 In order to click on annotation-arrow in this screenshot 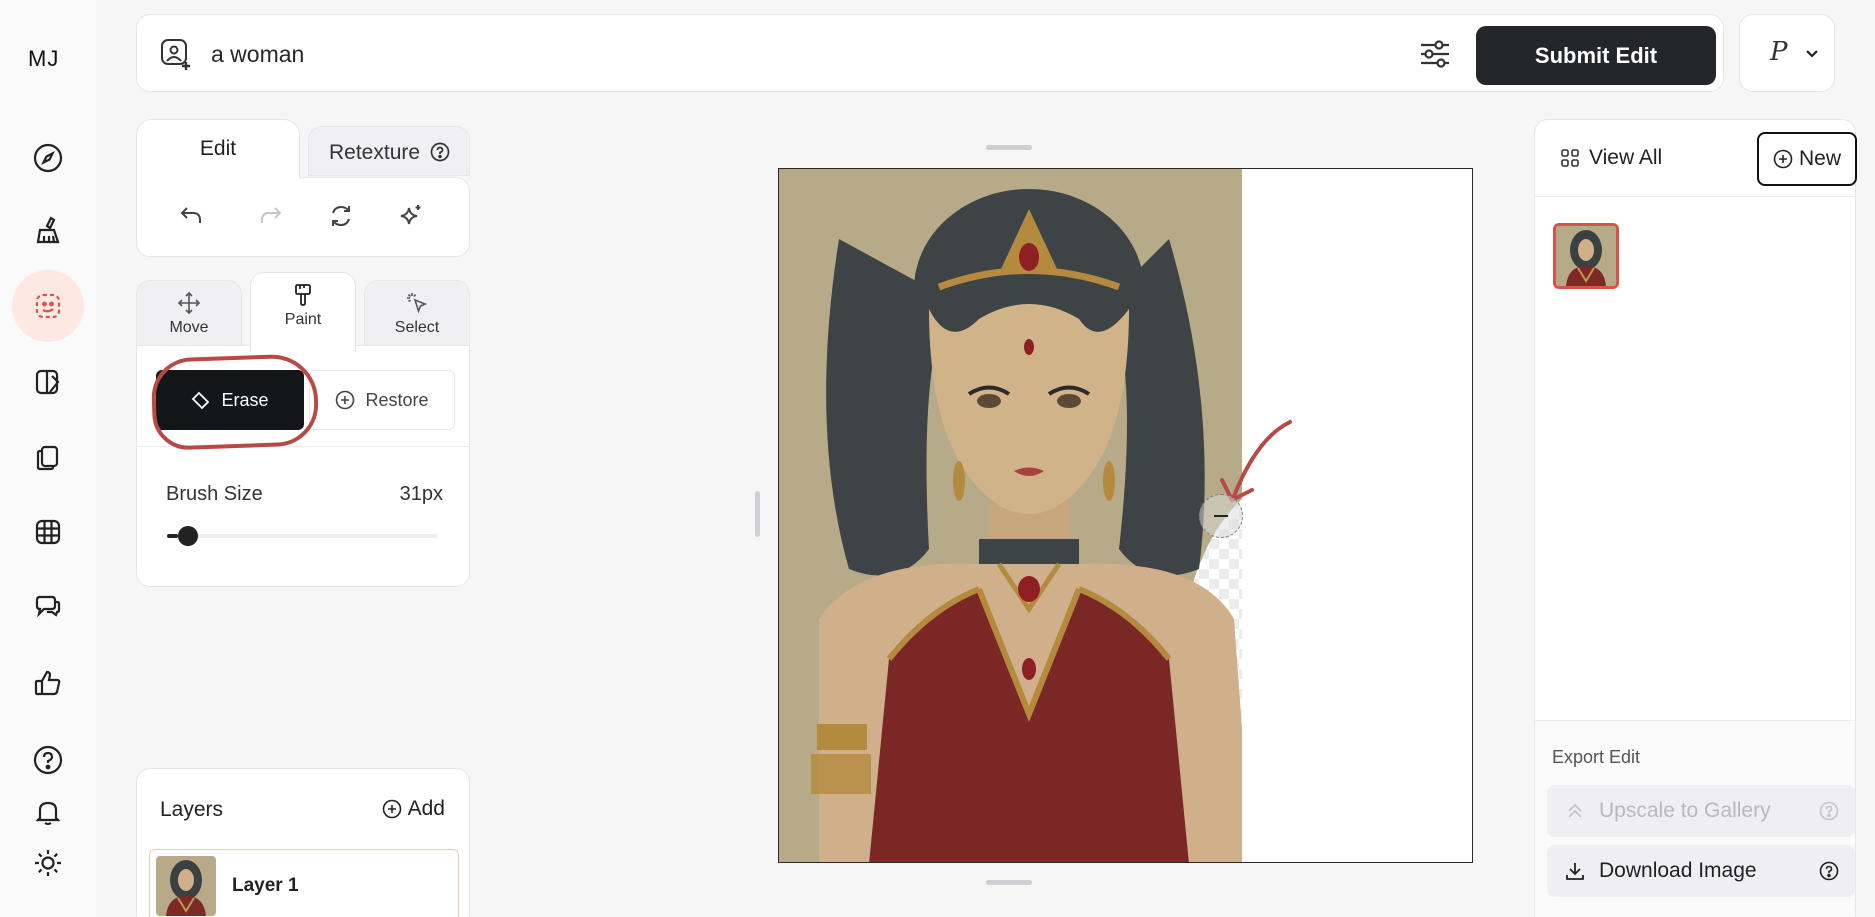, I will do `click(1256, 461)`.